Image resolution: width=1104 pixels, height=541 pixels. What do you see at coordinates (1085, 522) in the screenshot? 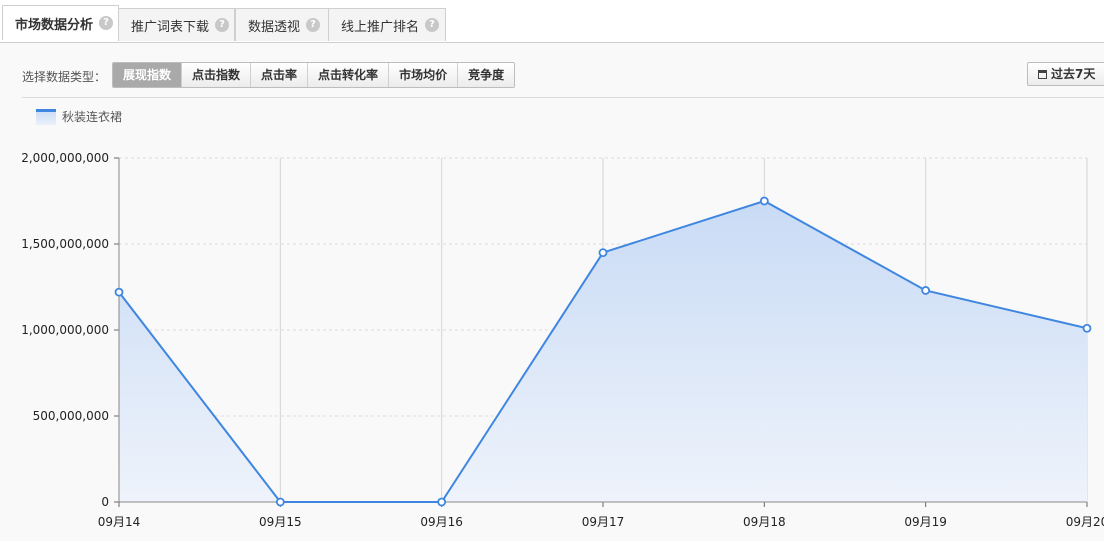
I see `x-tick-label: 09月20` at bounding box center [1085, 522].